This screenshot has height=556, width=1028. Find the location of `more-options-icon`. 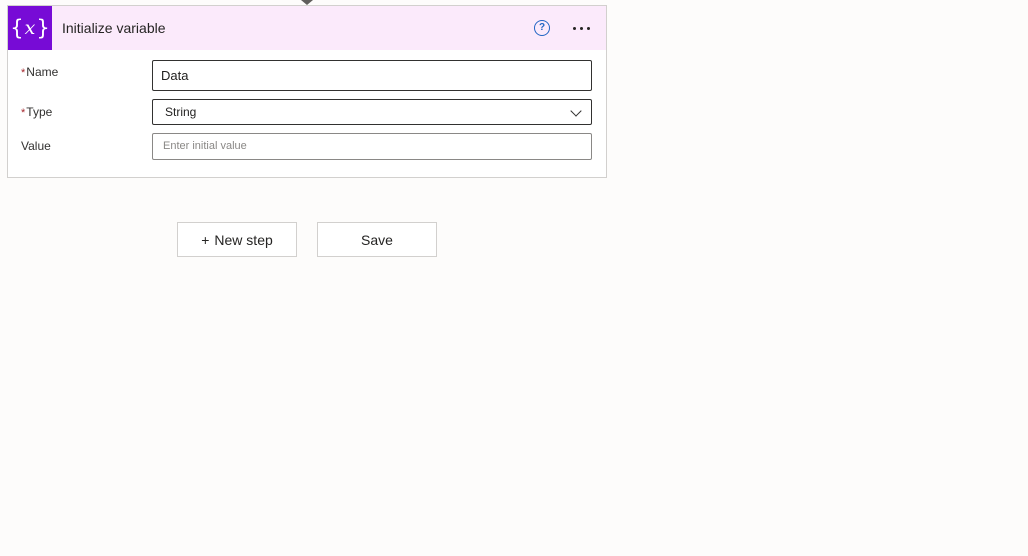

more-options-icon is located at coordinates (581, 28).